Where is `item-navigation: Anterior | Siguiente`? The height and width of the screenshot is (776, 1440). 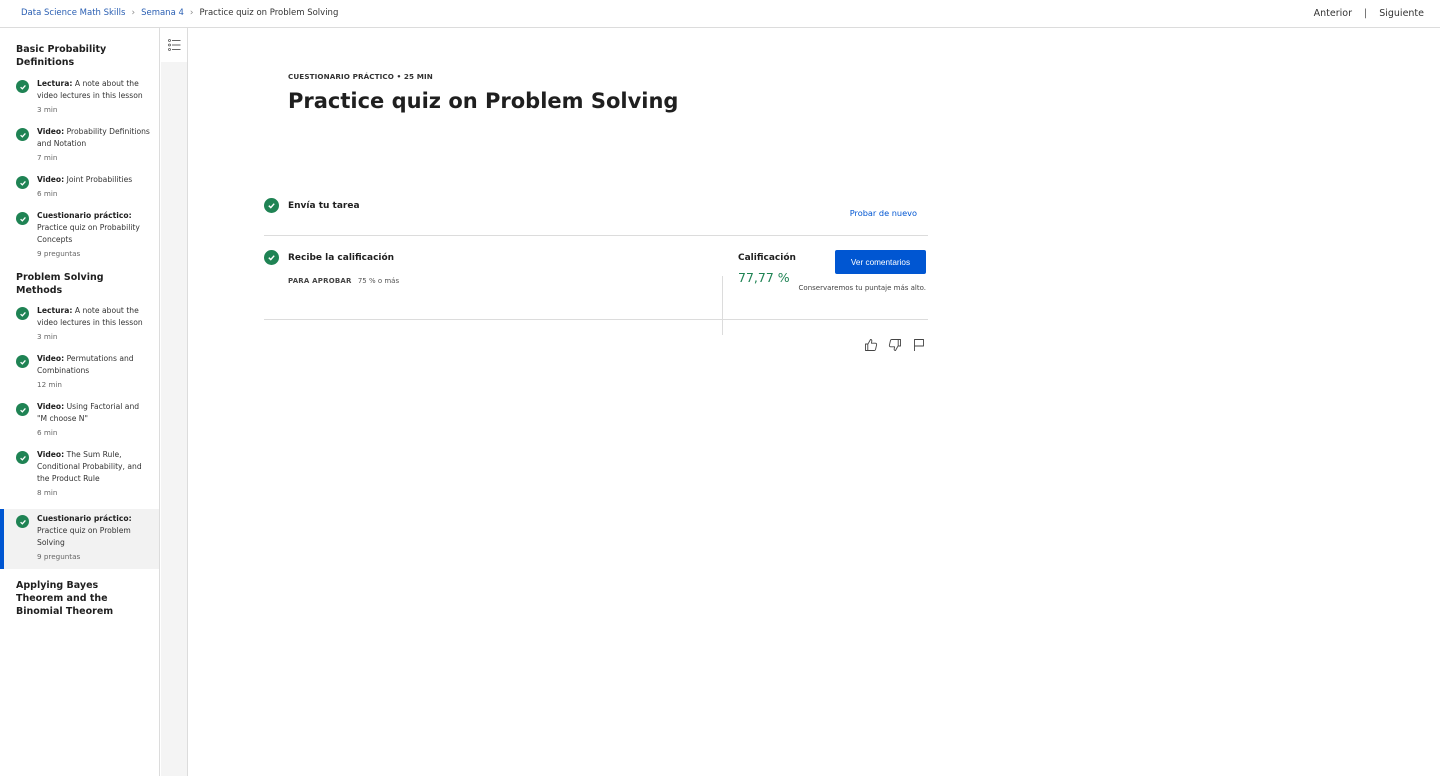 item-navigation: Anterior | Siguiente is located at coordinates (1369, 13).